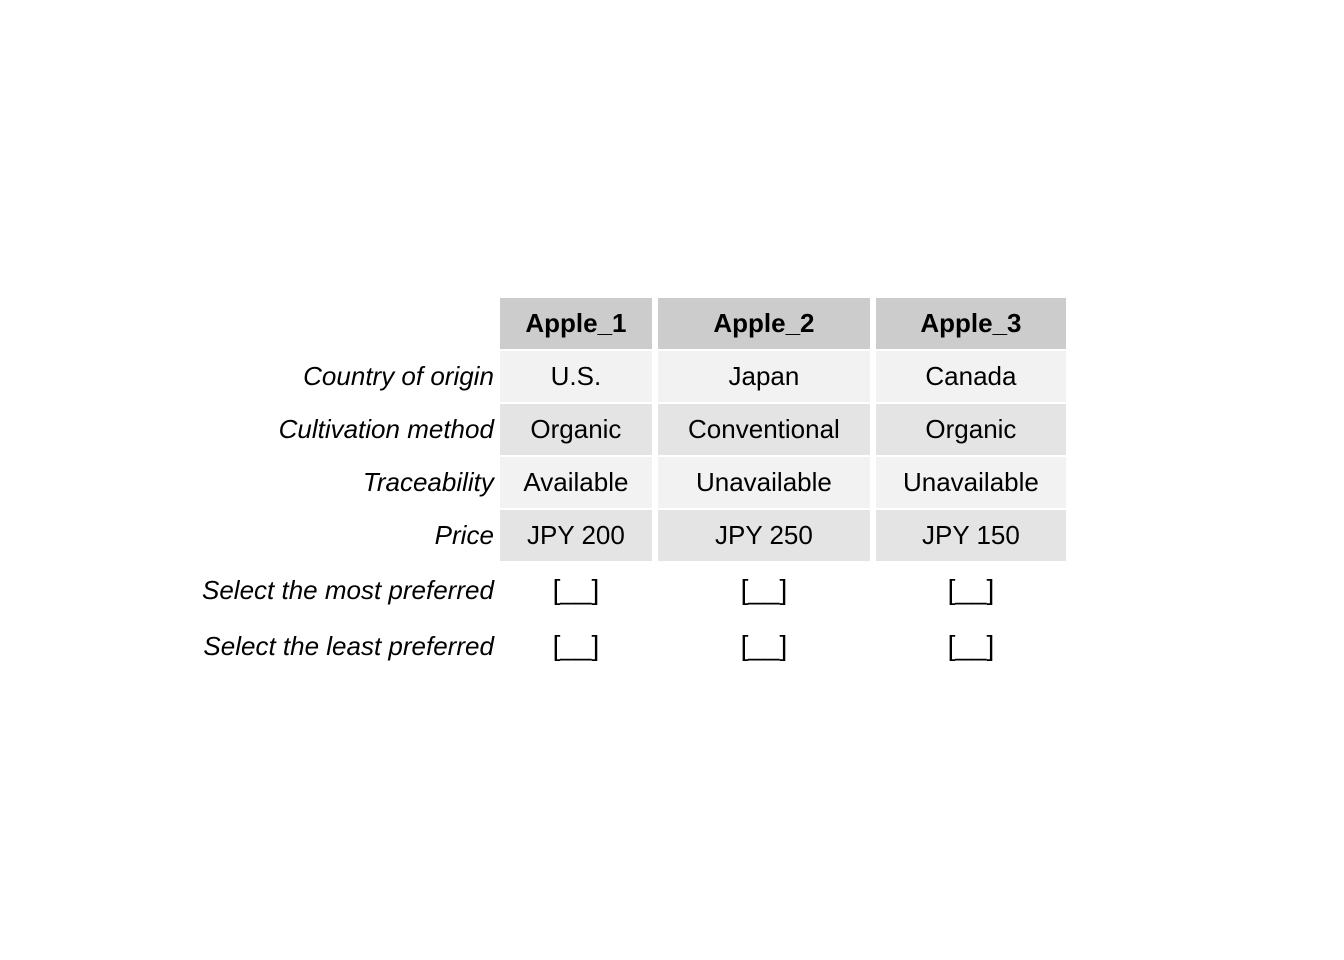 Image resolution: width=1344 pixels, height=960 pixels. I want to click on select-most-preferred-apple-1: [__], so click(576, 590).